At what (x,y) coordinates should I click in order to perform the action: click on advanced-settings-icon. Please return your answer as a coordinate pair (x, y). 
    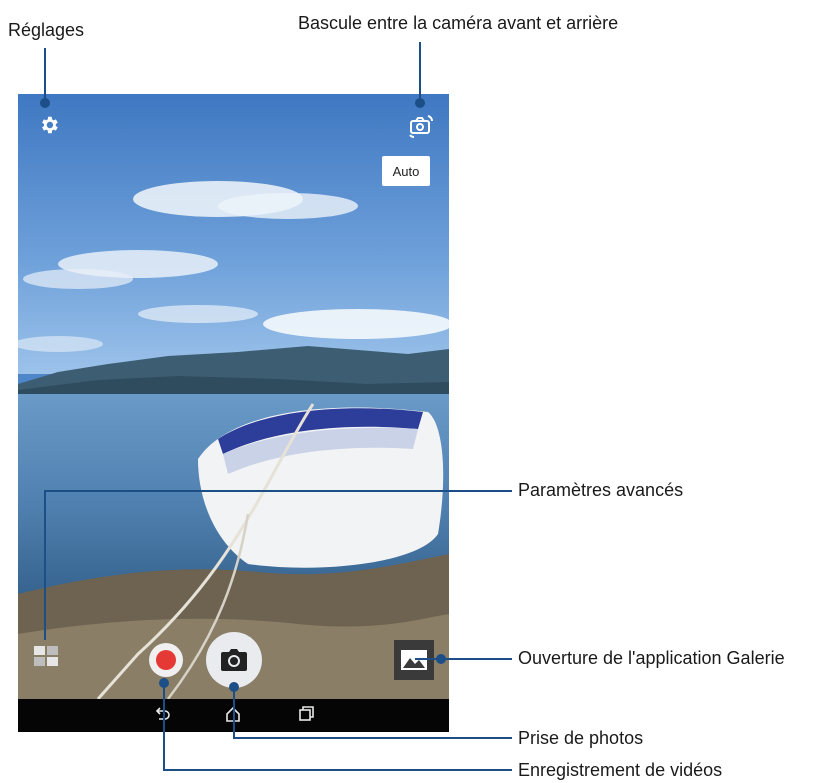
    Looking at the image, I should click on (46, 656).